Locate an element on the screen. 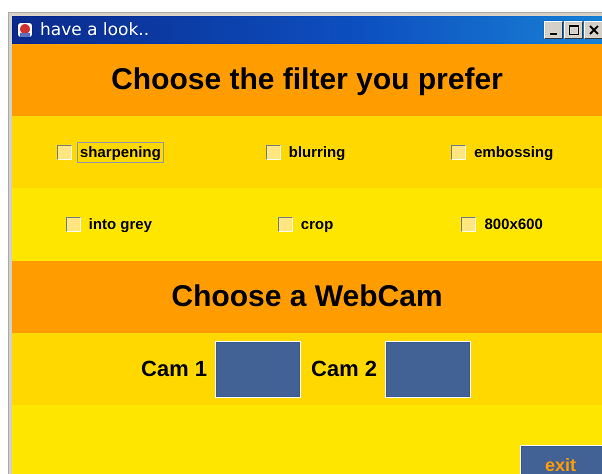  window-title: have a look.. is located at coordinates (95, 30).